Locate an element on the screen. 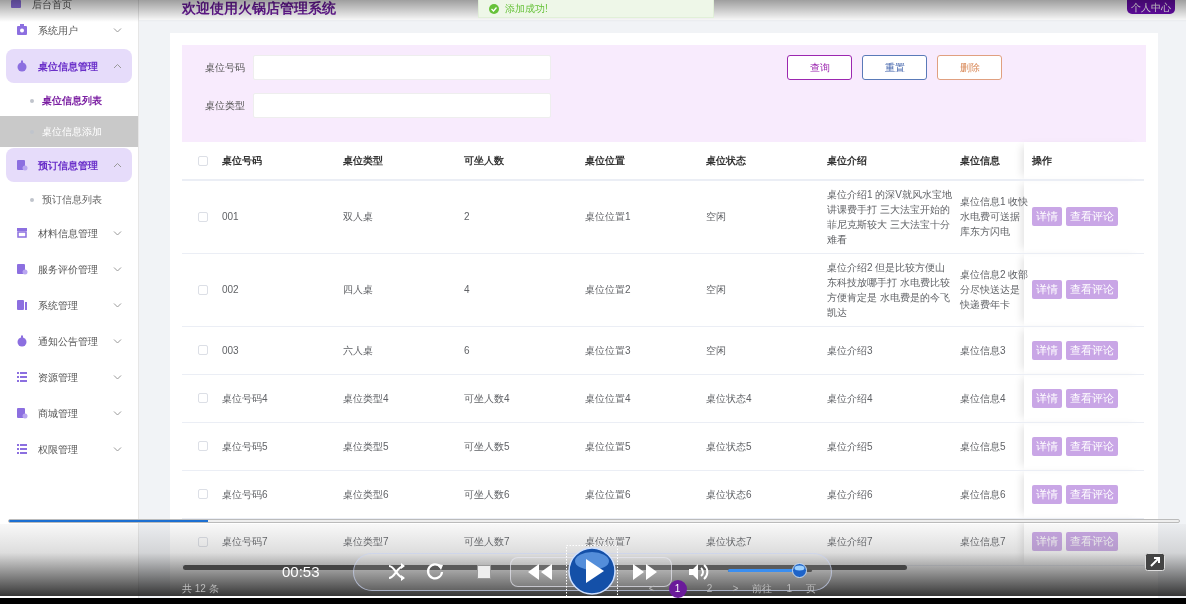 This screenshot has width=1186, height=604. menu-group: 材料信息管理 is located at coordinates (69, 233).